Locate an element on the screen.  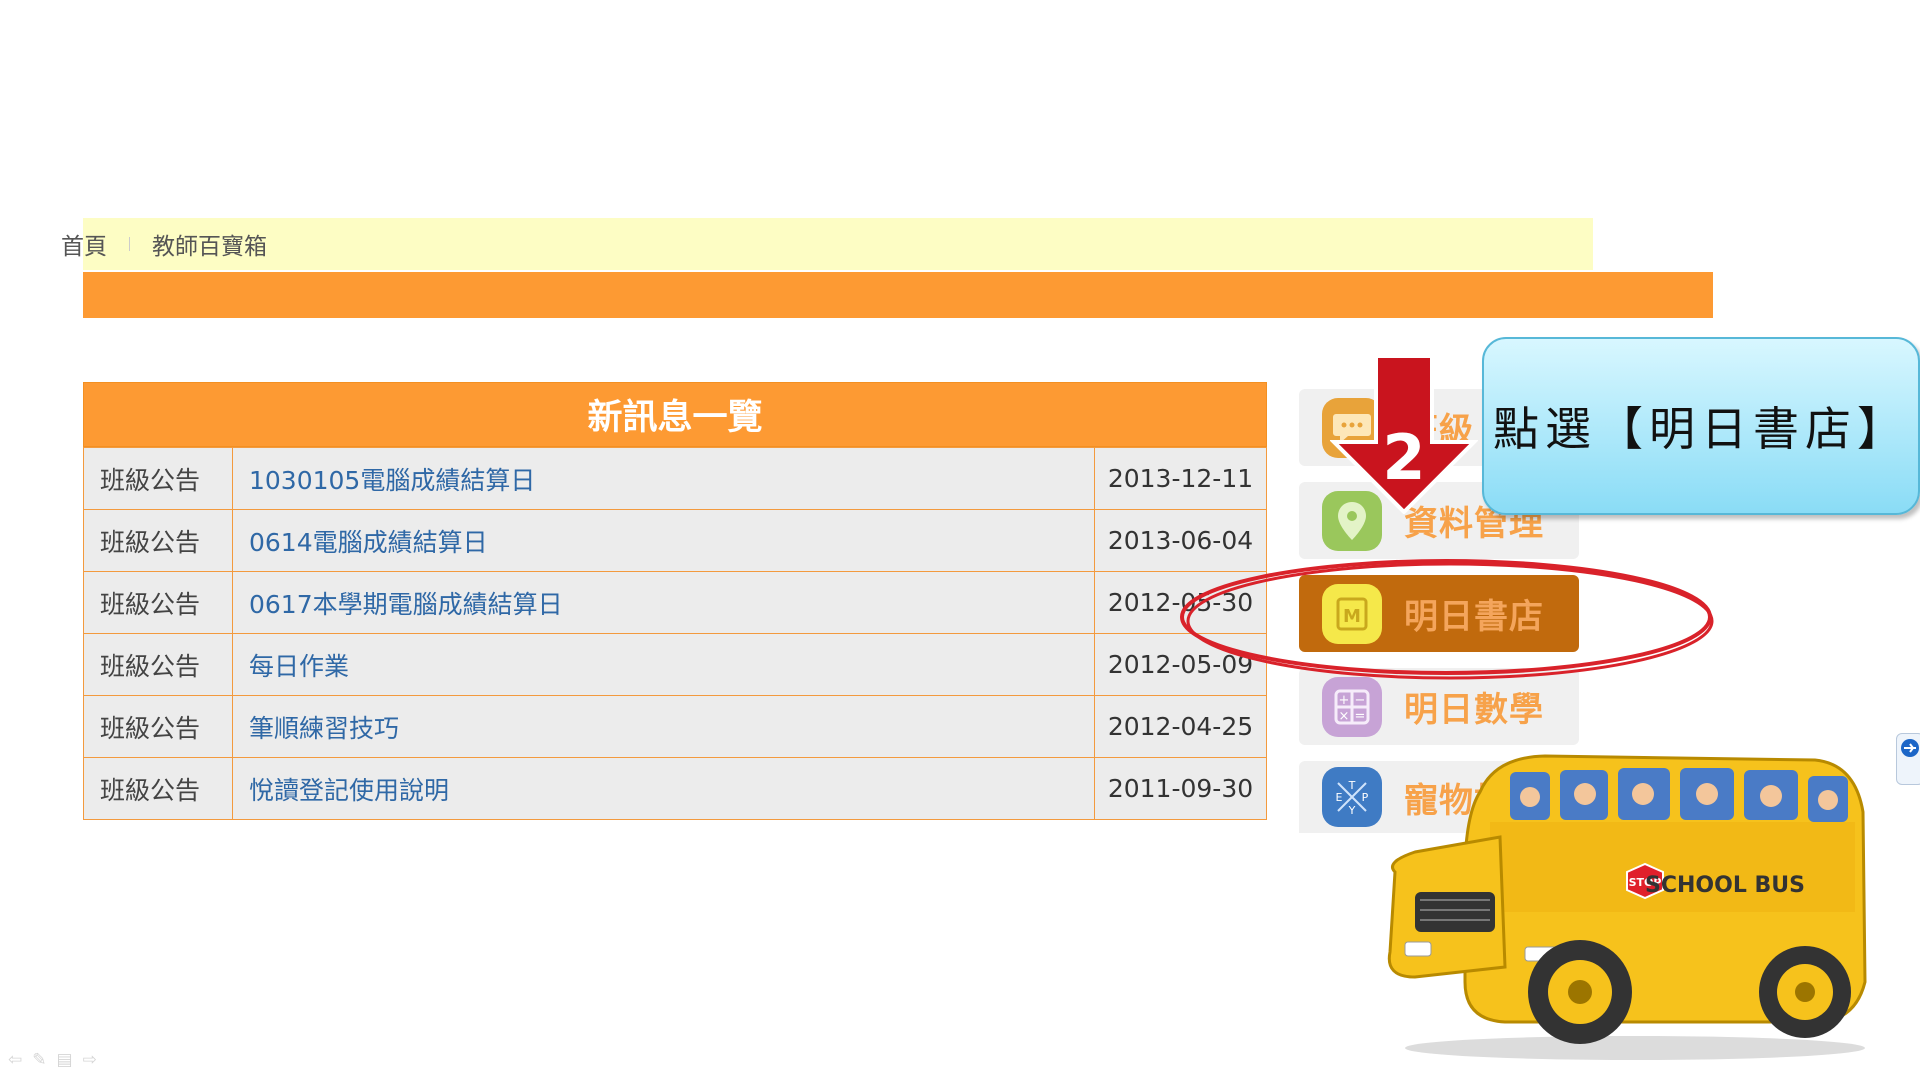
svg-text: P is located at coordinates (1365, 797).